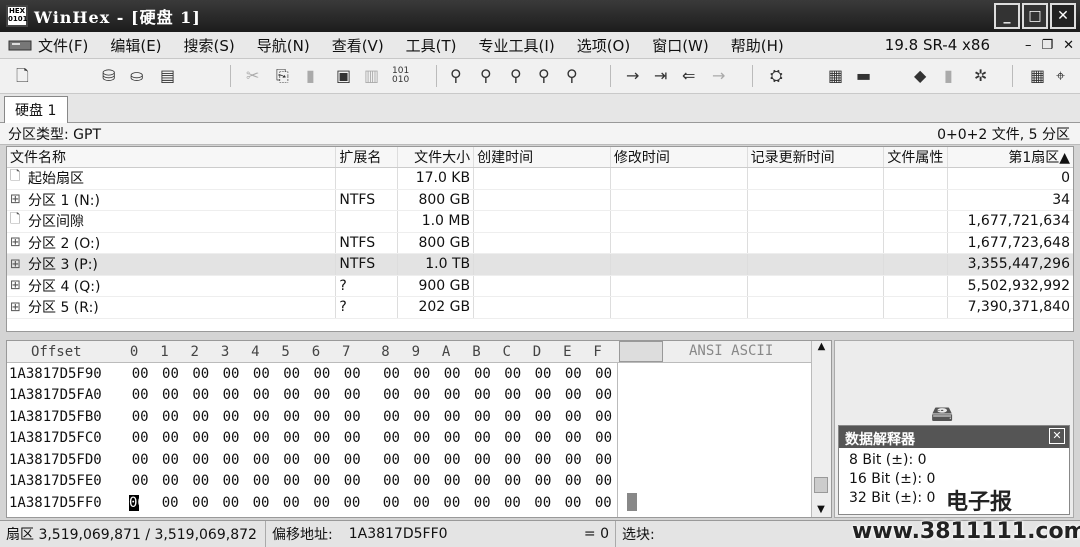 The height and width of the screenshot is (547, 1080). Describe the element at coordinates (718, 76) in the screenshot. I see `forward-icon: →` at that location.